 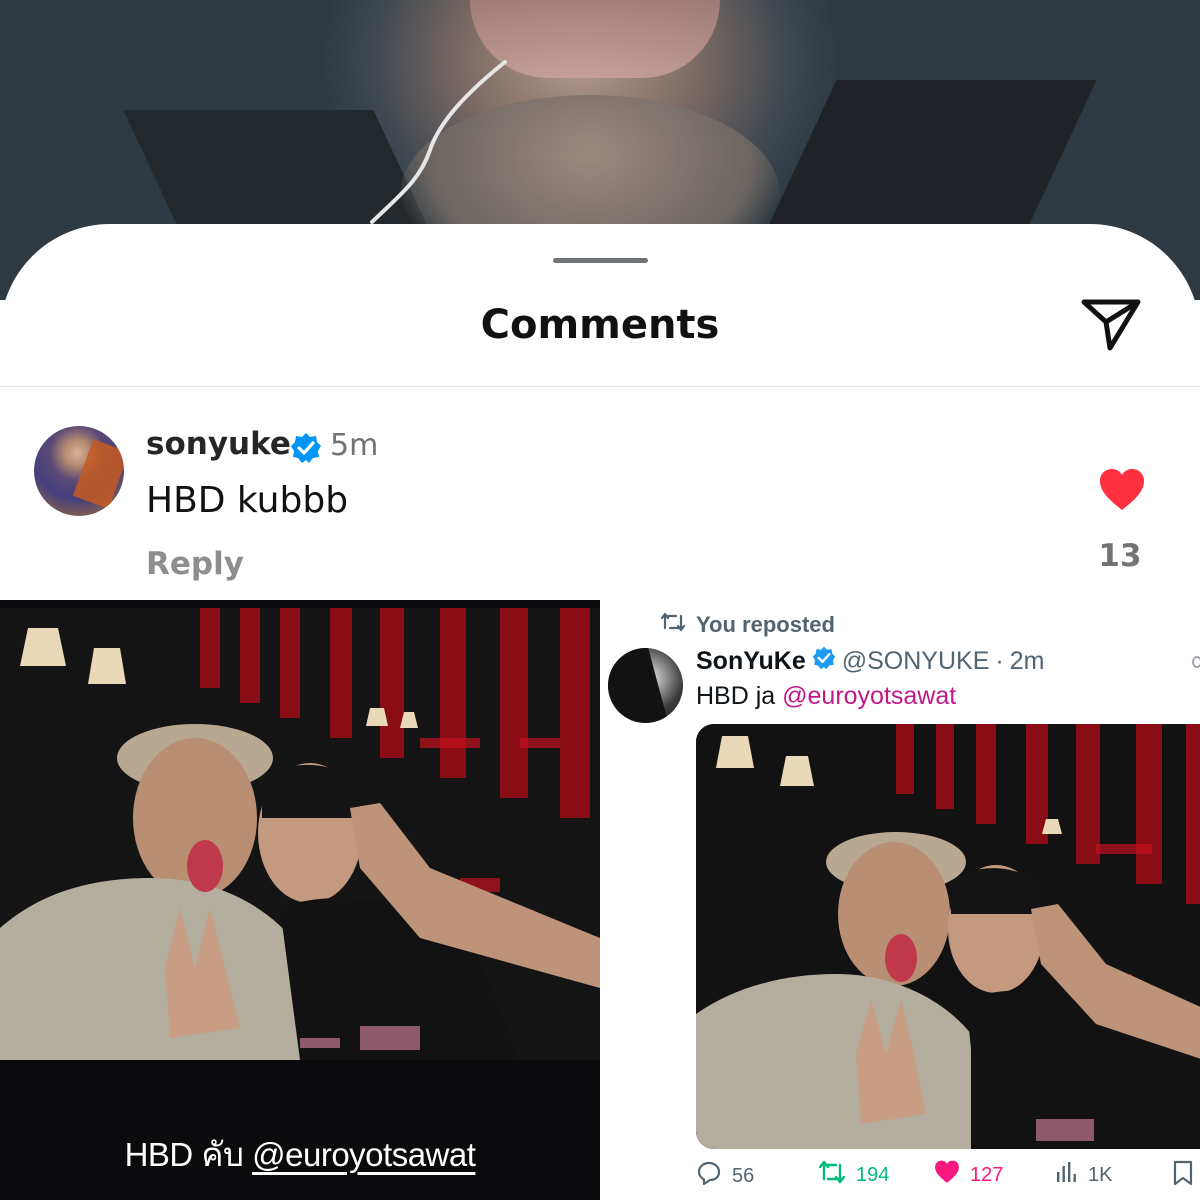 What do you see at coordinates (600, 325) in the screenshot?
I see `sheet-title: Comments` at bounding box center [600, 325].